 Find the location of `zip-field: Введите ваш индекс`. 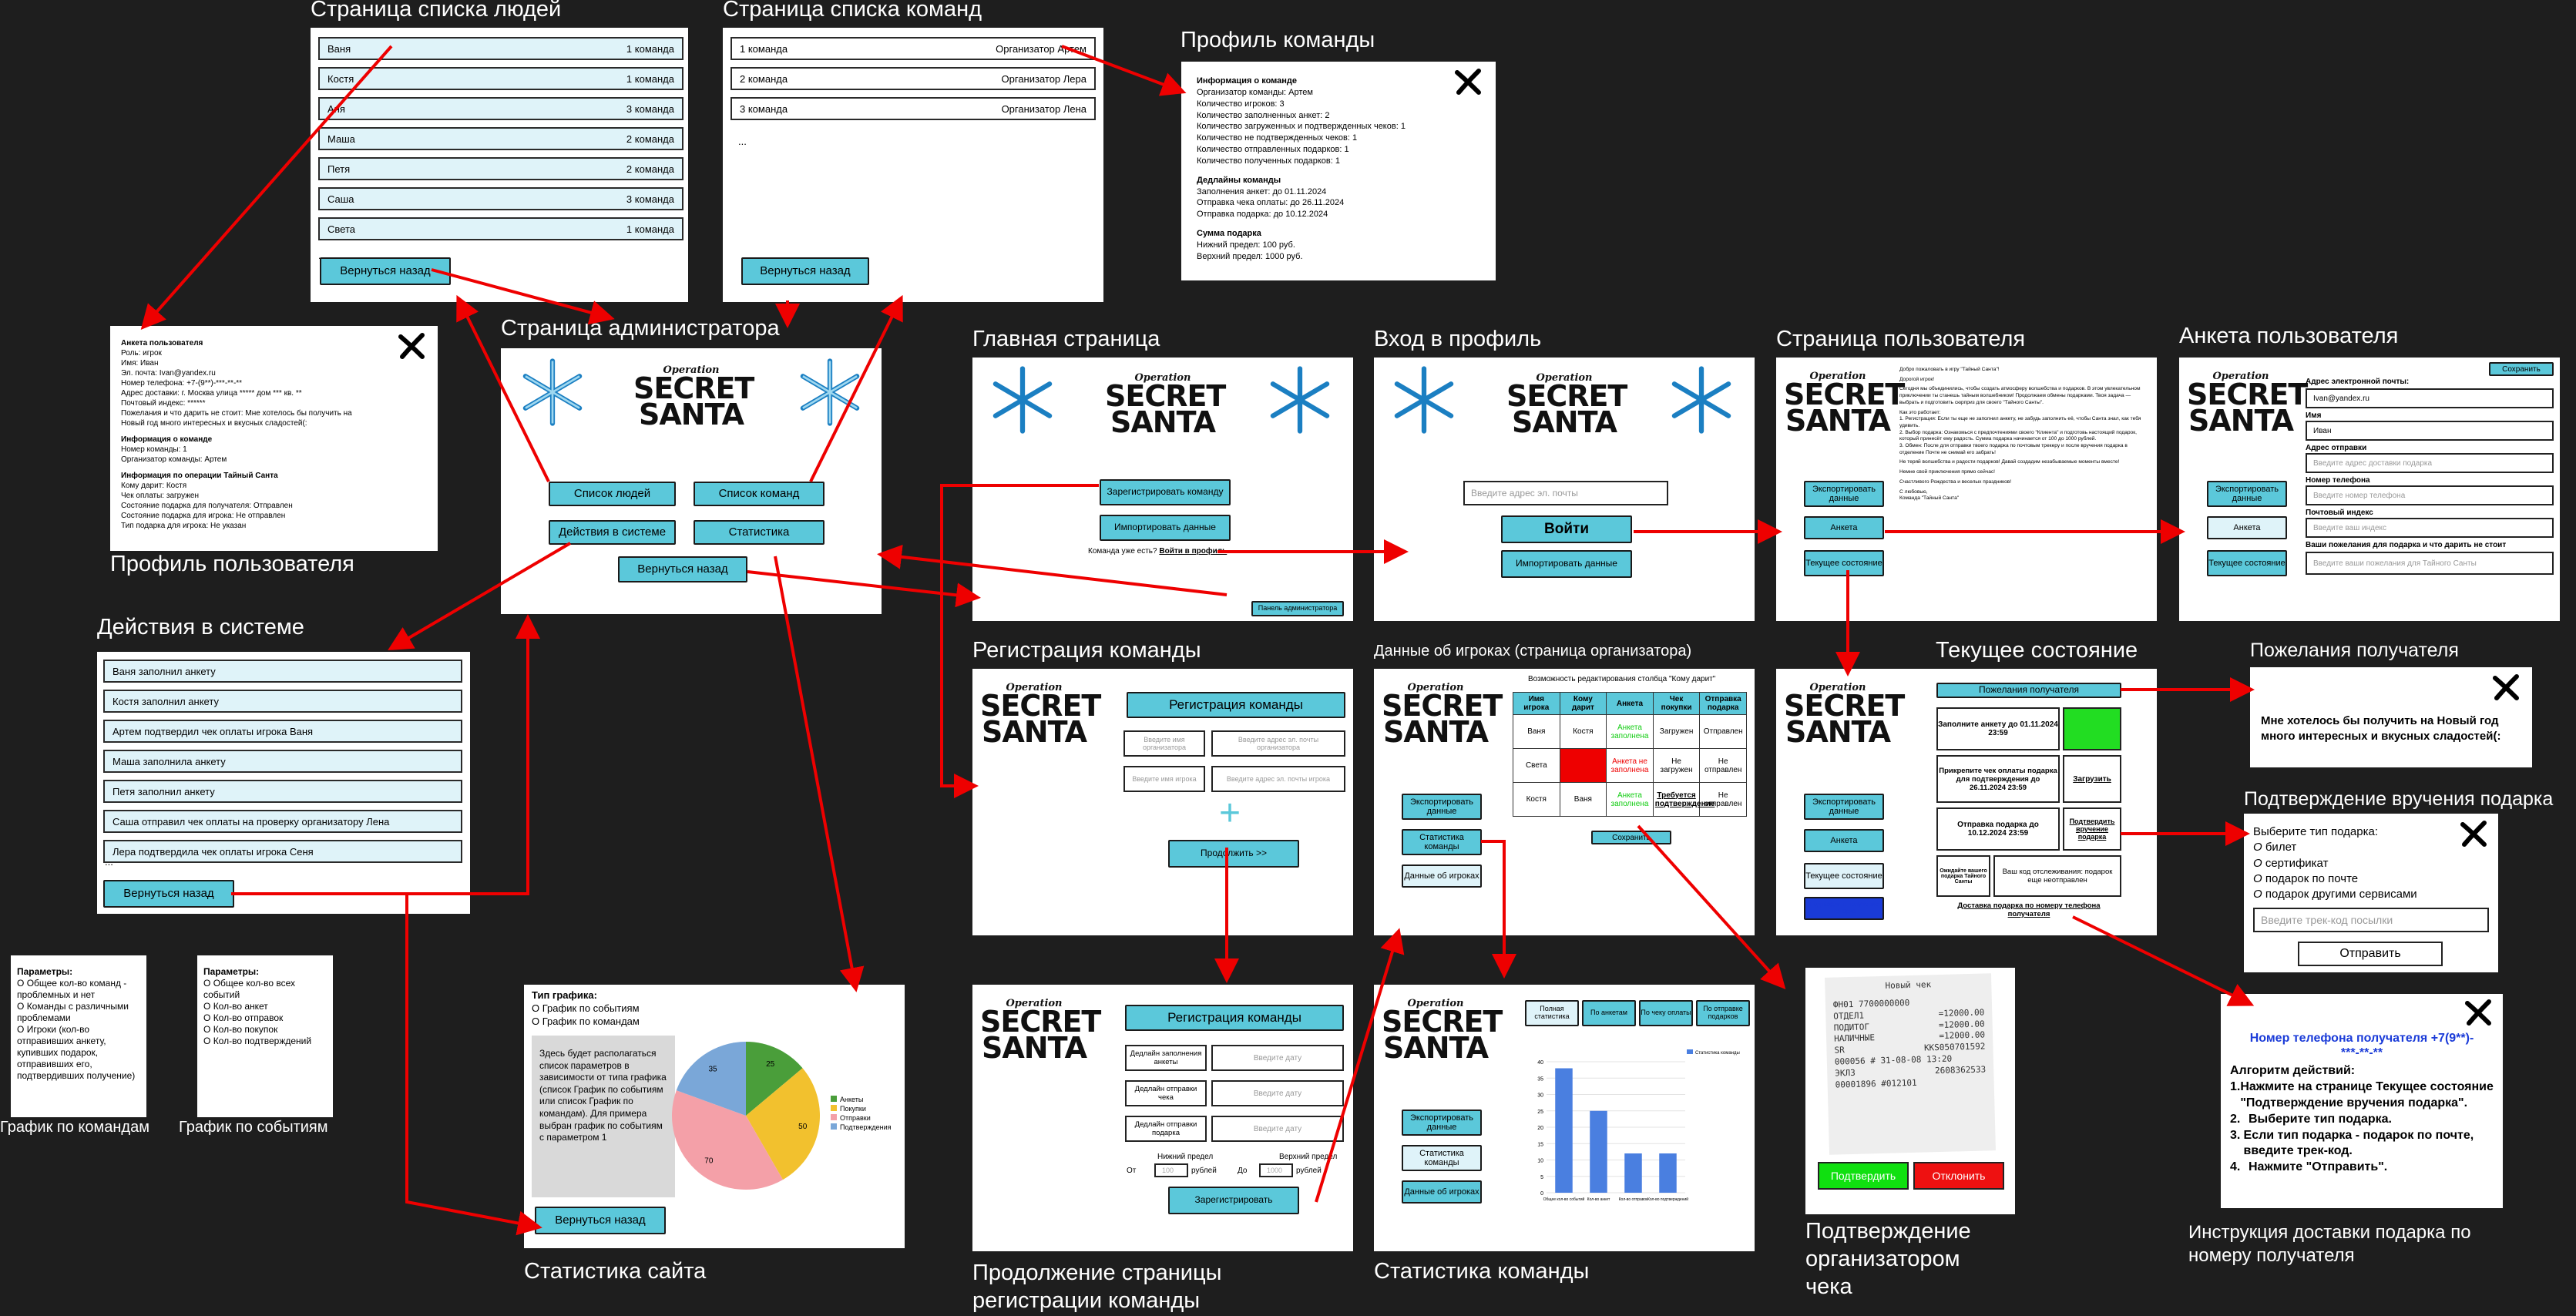

zip-field: Введите ваш индекс is located at coordinates (2430, 528).